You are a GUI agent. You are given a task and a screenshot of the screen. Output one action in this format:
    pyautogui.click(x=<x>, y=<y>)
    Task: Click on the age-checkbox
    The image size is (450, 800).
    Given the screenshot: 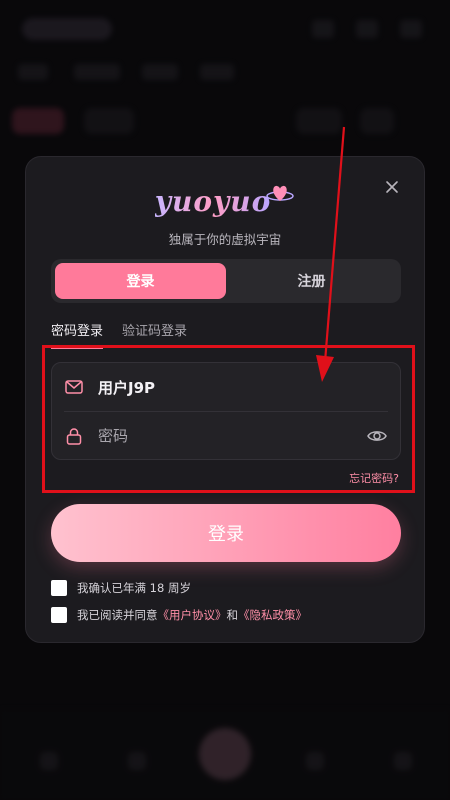 What is the action you would take?
    pyautogui.click(x=59, y=588)
    